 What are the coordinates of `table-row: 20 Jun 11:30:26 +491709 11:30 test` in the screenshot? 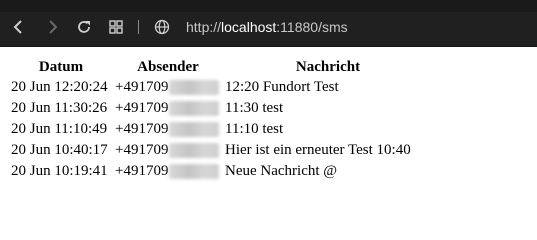 It's located at (221, 108).